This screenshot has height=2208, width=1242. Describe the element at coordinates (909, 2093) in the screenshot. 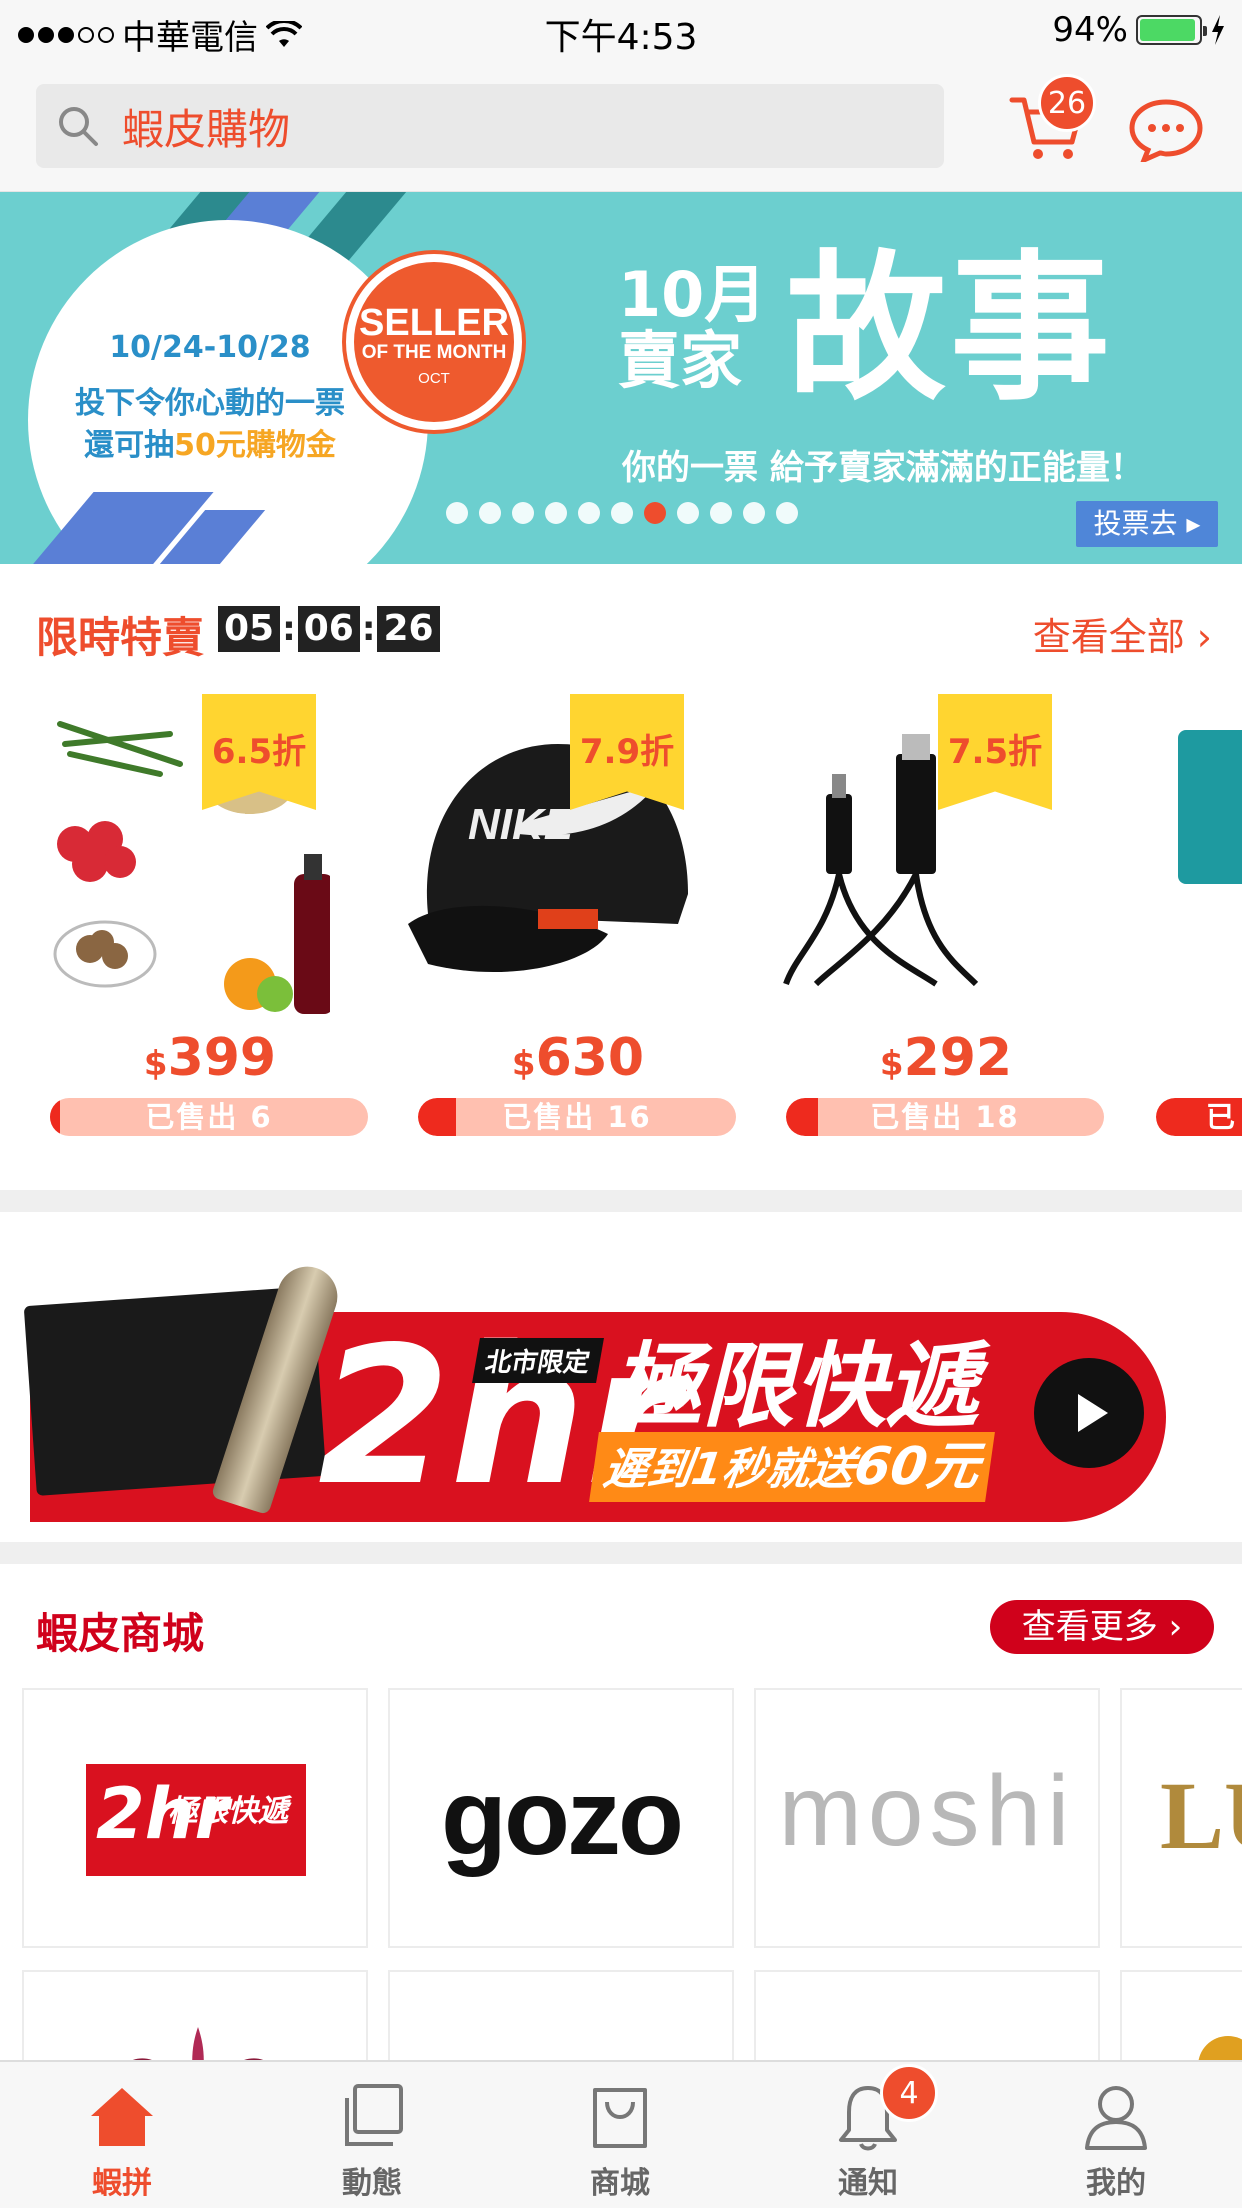

I see `notification-badge: 4` at that location.